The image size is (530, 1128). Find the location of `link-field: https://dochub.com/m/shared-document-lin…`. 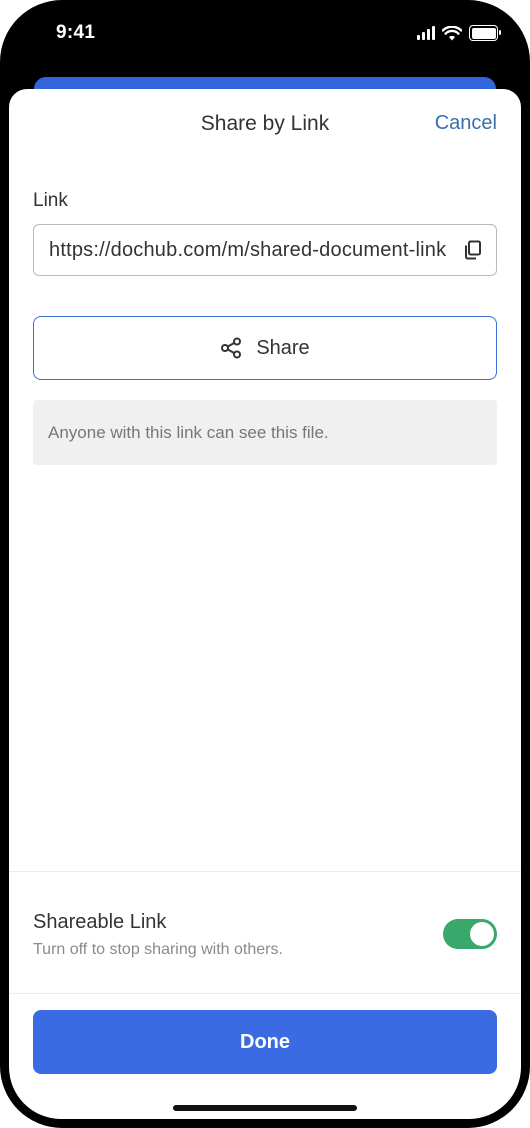

link-field: https://dochub.com/m/shared-document-lin… is located at coordinates (265, 250).